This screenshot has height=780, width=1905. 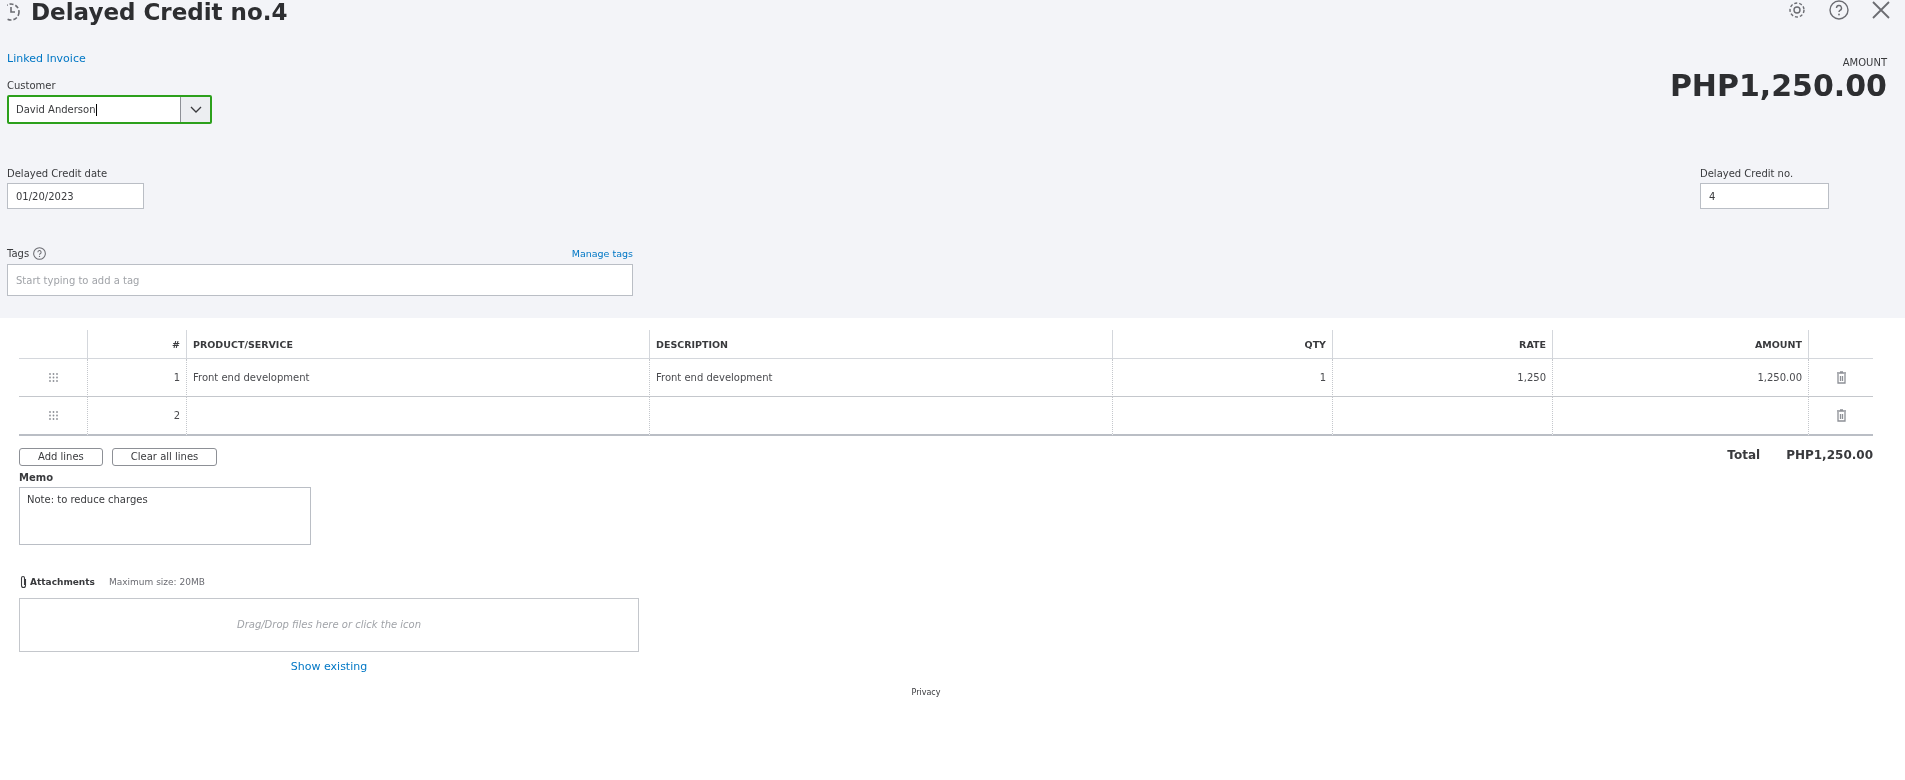 What do you see at coordinates (61, 456) in the screenshot?
I see `table-action-button: Add lines` at bounding box center [61, 456].